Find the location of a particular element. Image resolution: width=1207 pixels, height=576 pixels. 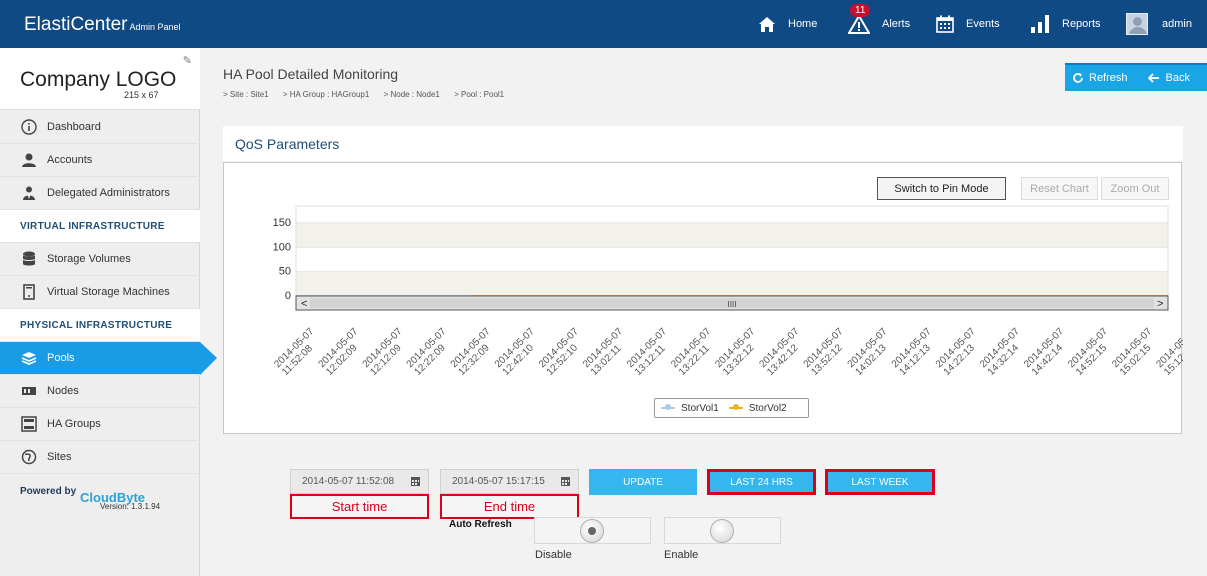

breadcrumb-pool: > Pool : Pool1 is located at coordinates (482, 94).